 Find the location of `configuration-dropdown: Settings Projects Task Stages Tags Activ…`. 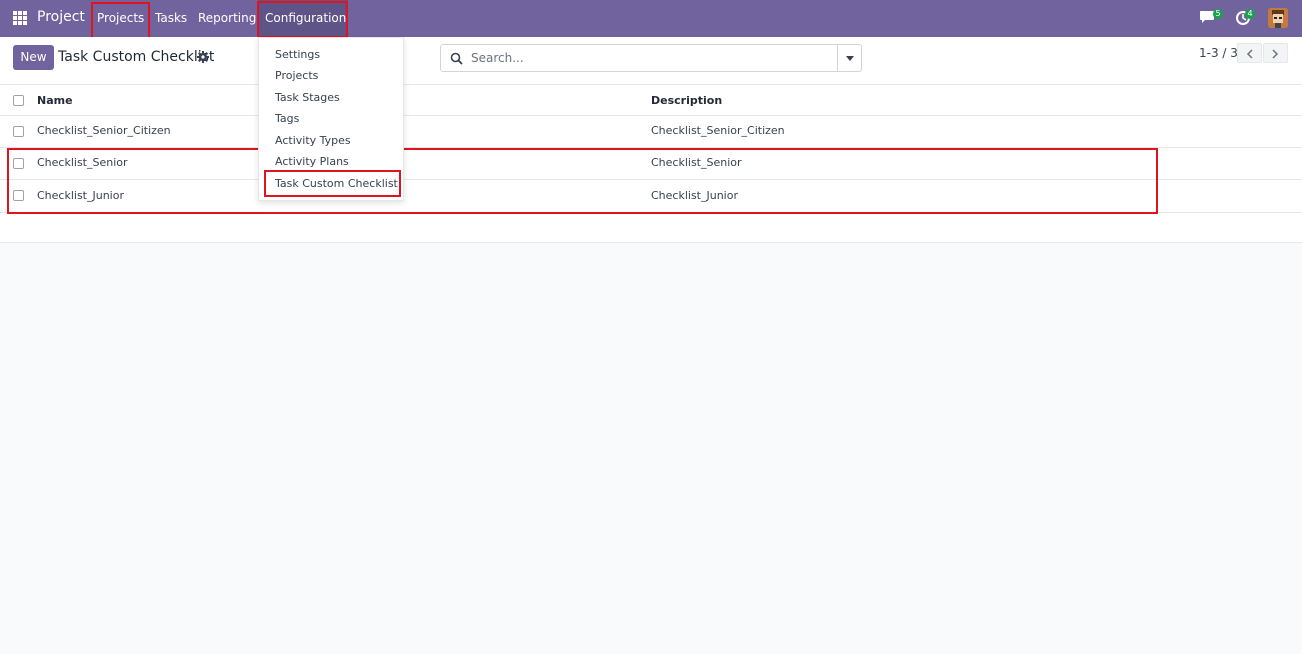

configuration-dropdown: Settings Projects Task Stages Tags Activ… is located at coordinates (331, 119).